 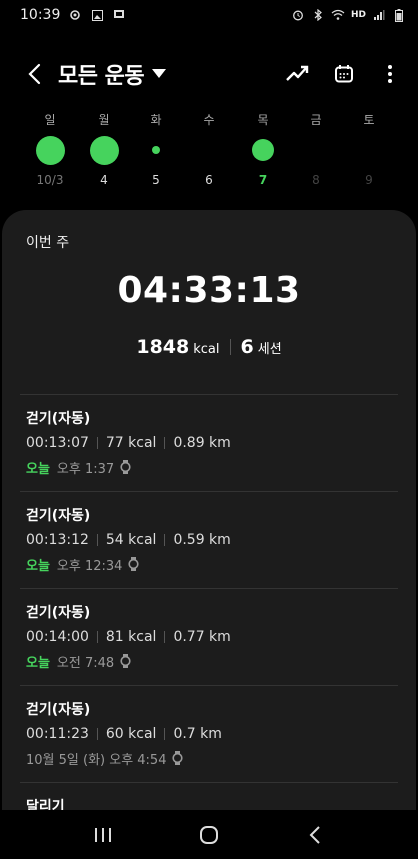 What do you see at coordinates (104, 180) in the screenshot?
I see `day-number: 4` at bounding box center [104, 180].